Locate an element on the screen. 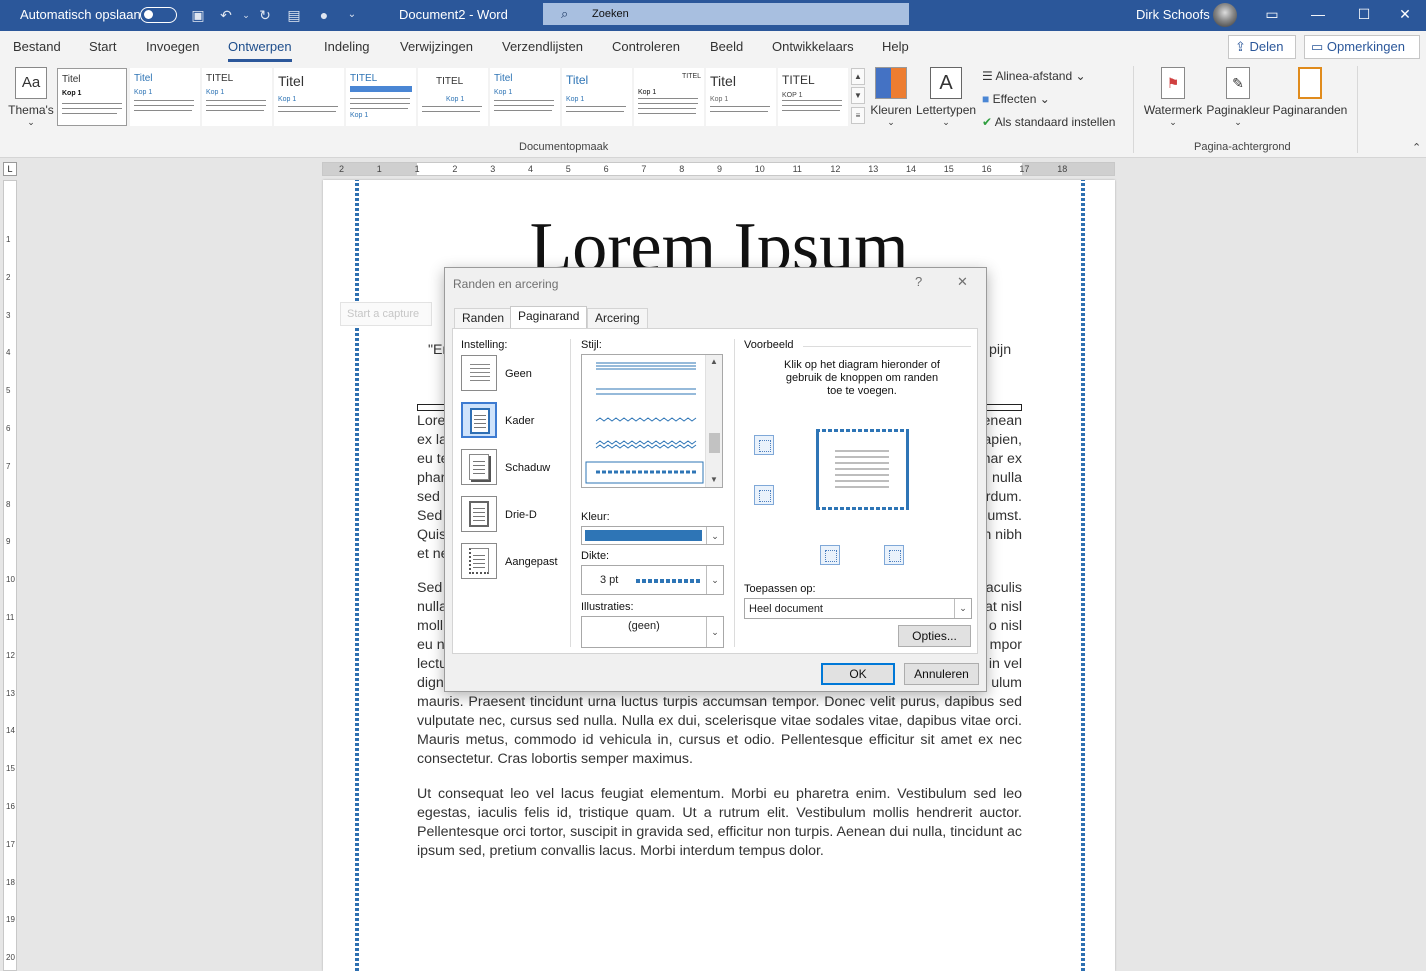 This screenshot has width=1426, height=971. style-list-scrollbar: ▲ ▼ is located at coordinates (713, 421).